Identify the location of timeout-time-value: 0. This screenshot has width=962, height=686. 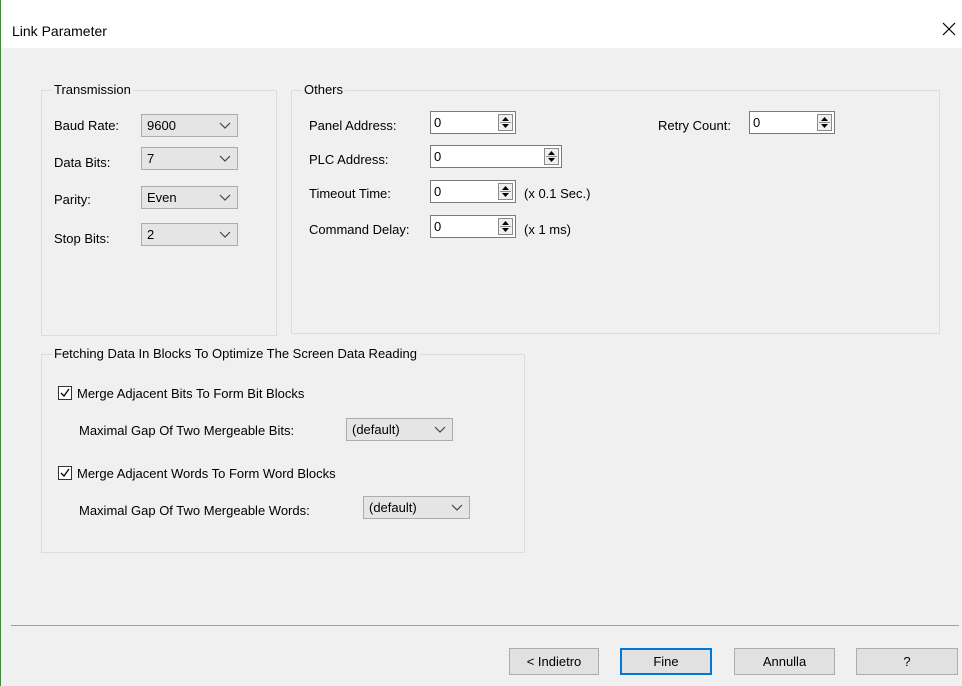
(438, 191).